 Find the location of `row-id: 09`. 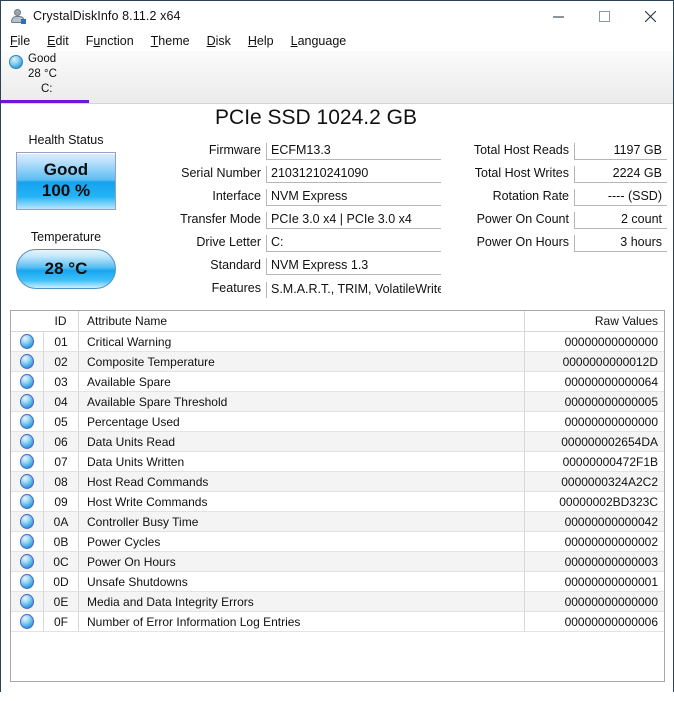

row-id: 09 is located at coordinates (61, 501).